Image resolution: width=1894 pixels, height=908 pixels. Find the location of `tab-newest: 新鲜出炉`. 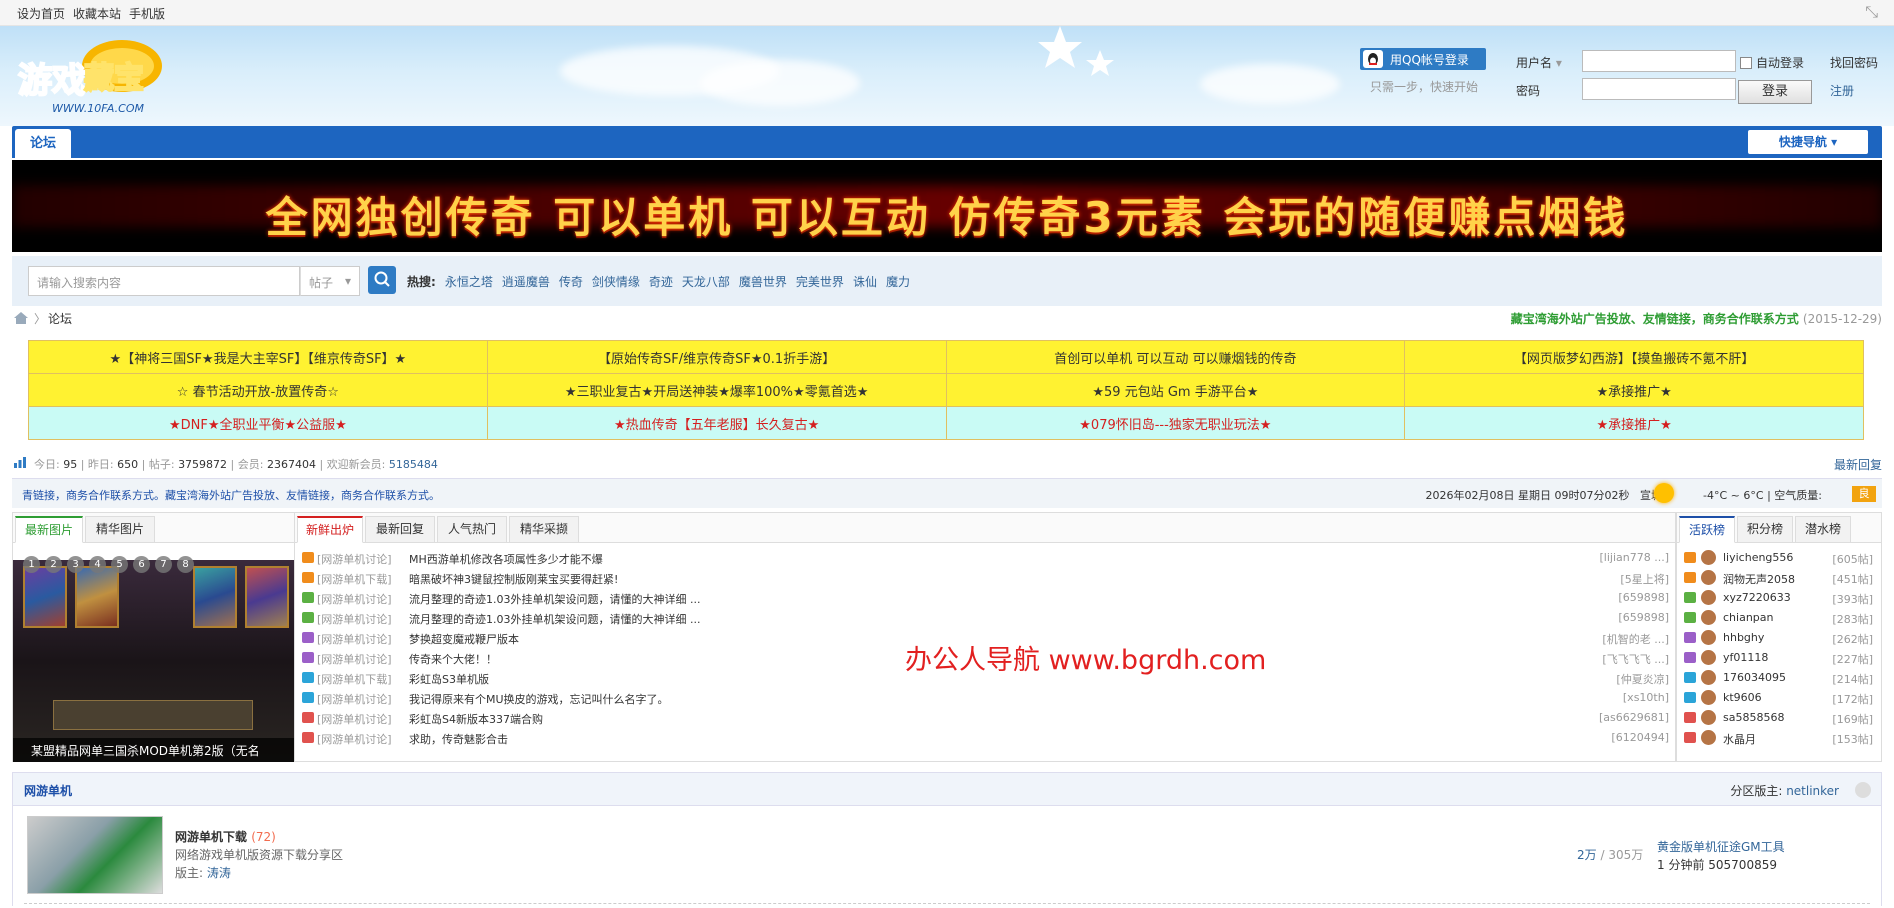

tab-newest: 新鲜出炉 is located at coordinates (330, 529).